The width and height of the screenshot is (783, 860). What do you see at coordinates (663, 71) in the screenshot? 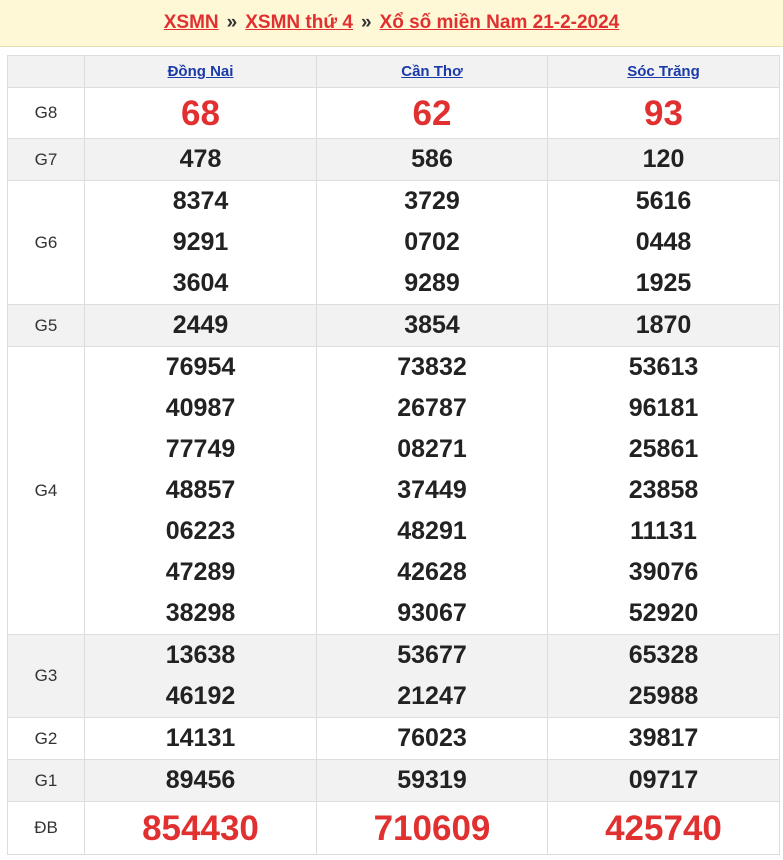
I see `province-link-soc-trang: Sóc Trăng` at bounding box center [663, 71].